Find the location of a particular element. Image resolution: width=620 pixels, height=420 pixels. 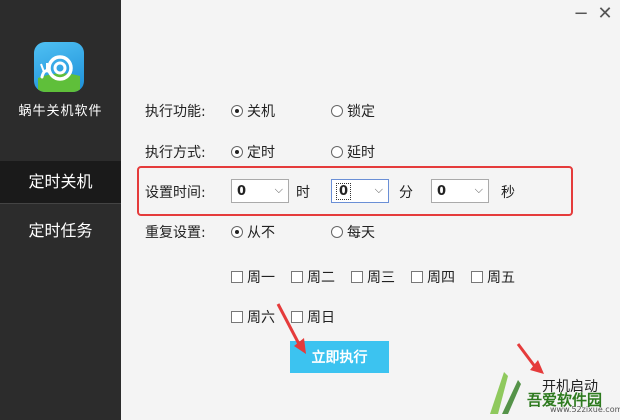

watermark-url: www.52zixue.com is located at coordinates (585, 409).